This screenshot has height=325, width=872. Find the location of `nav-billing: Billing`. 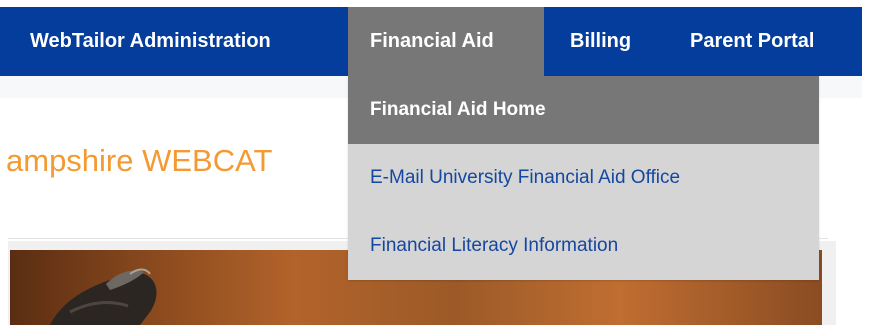

nav-billing: Billing is located at coordinates (600, 41).